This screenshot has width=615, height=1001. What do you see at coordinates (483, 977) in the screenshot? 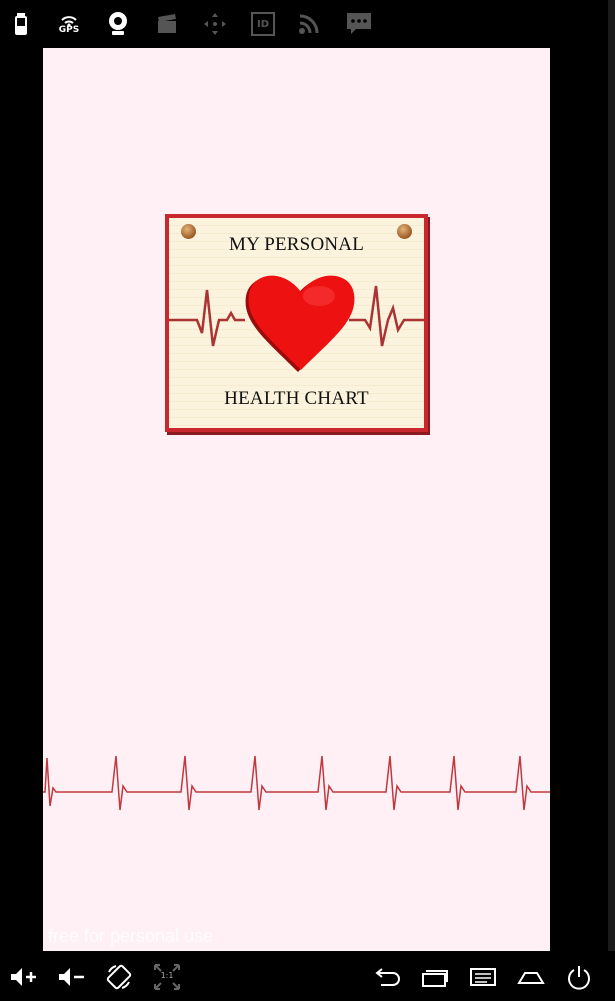
I see `menu-icon` at bounding box center [483, 977].